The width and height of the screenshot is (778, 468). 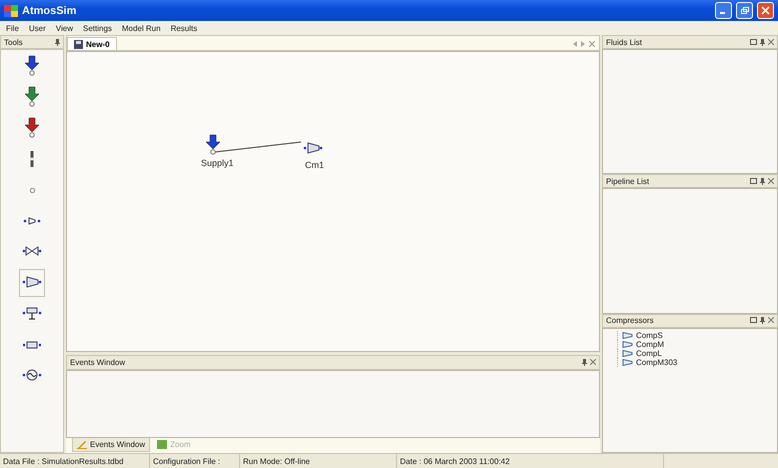 I want to click on menu-item: View, so click(x=64, y=28).